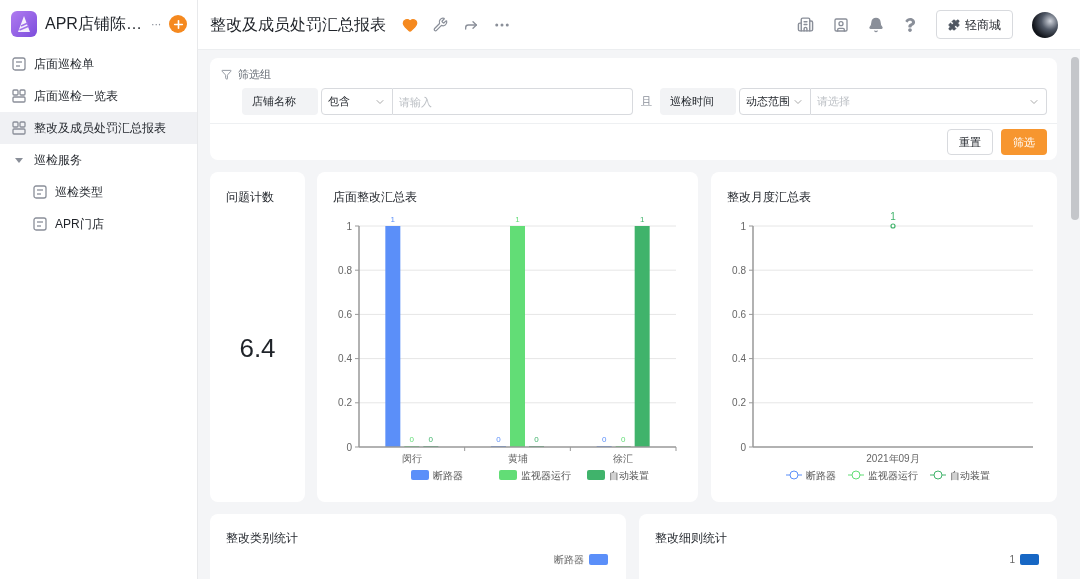 This screenshot has width=1080, height=579. Describe the element at coordinates (517, 458) in the screenshot. I see `axis-category-label: 黄埔` at that location.